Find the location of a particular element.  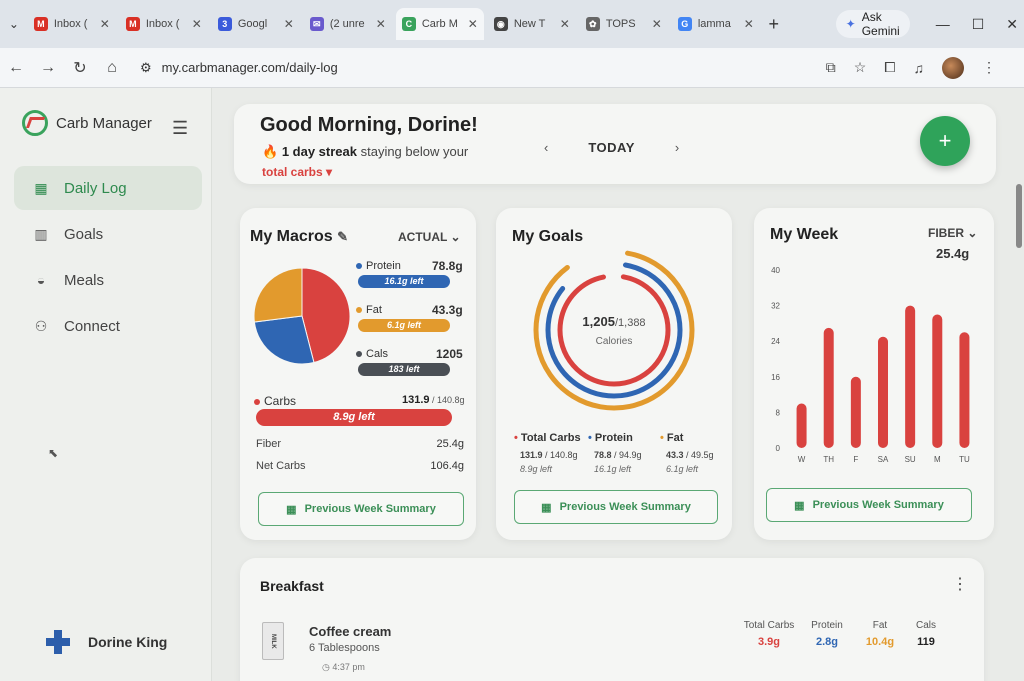

food-item-quantity: 6 Tablespoons is located at coordinates (344, 648).